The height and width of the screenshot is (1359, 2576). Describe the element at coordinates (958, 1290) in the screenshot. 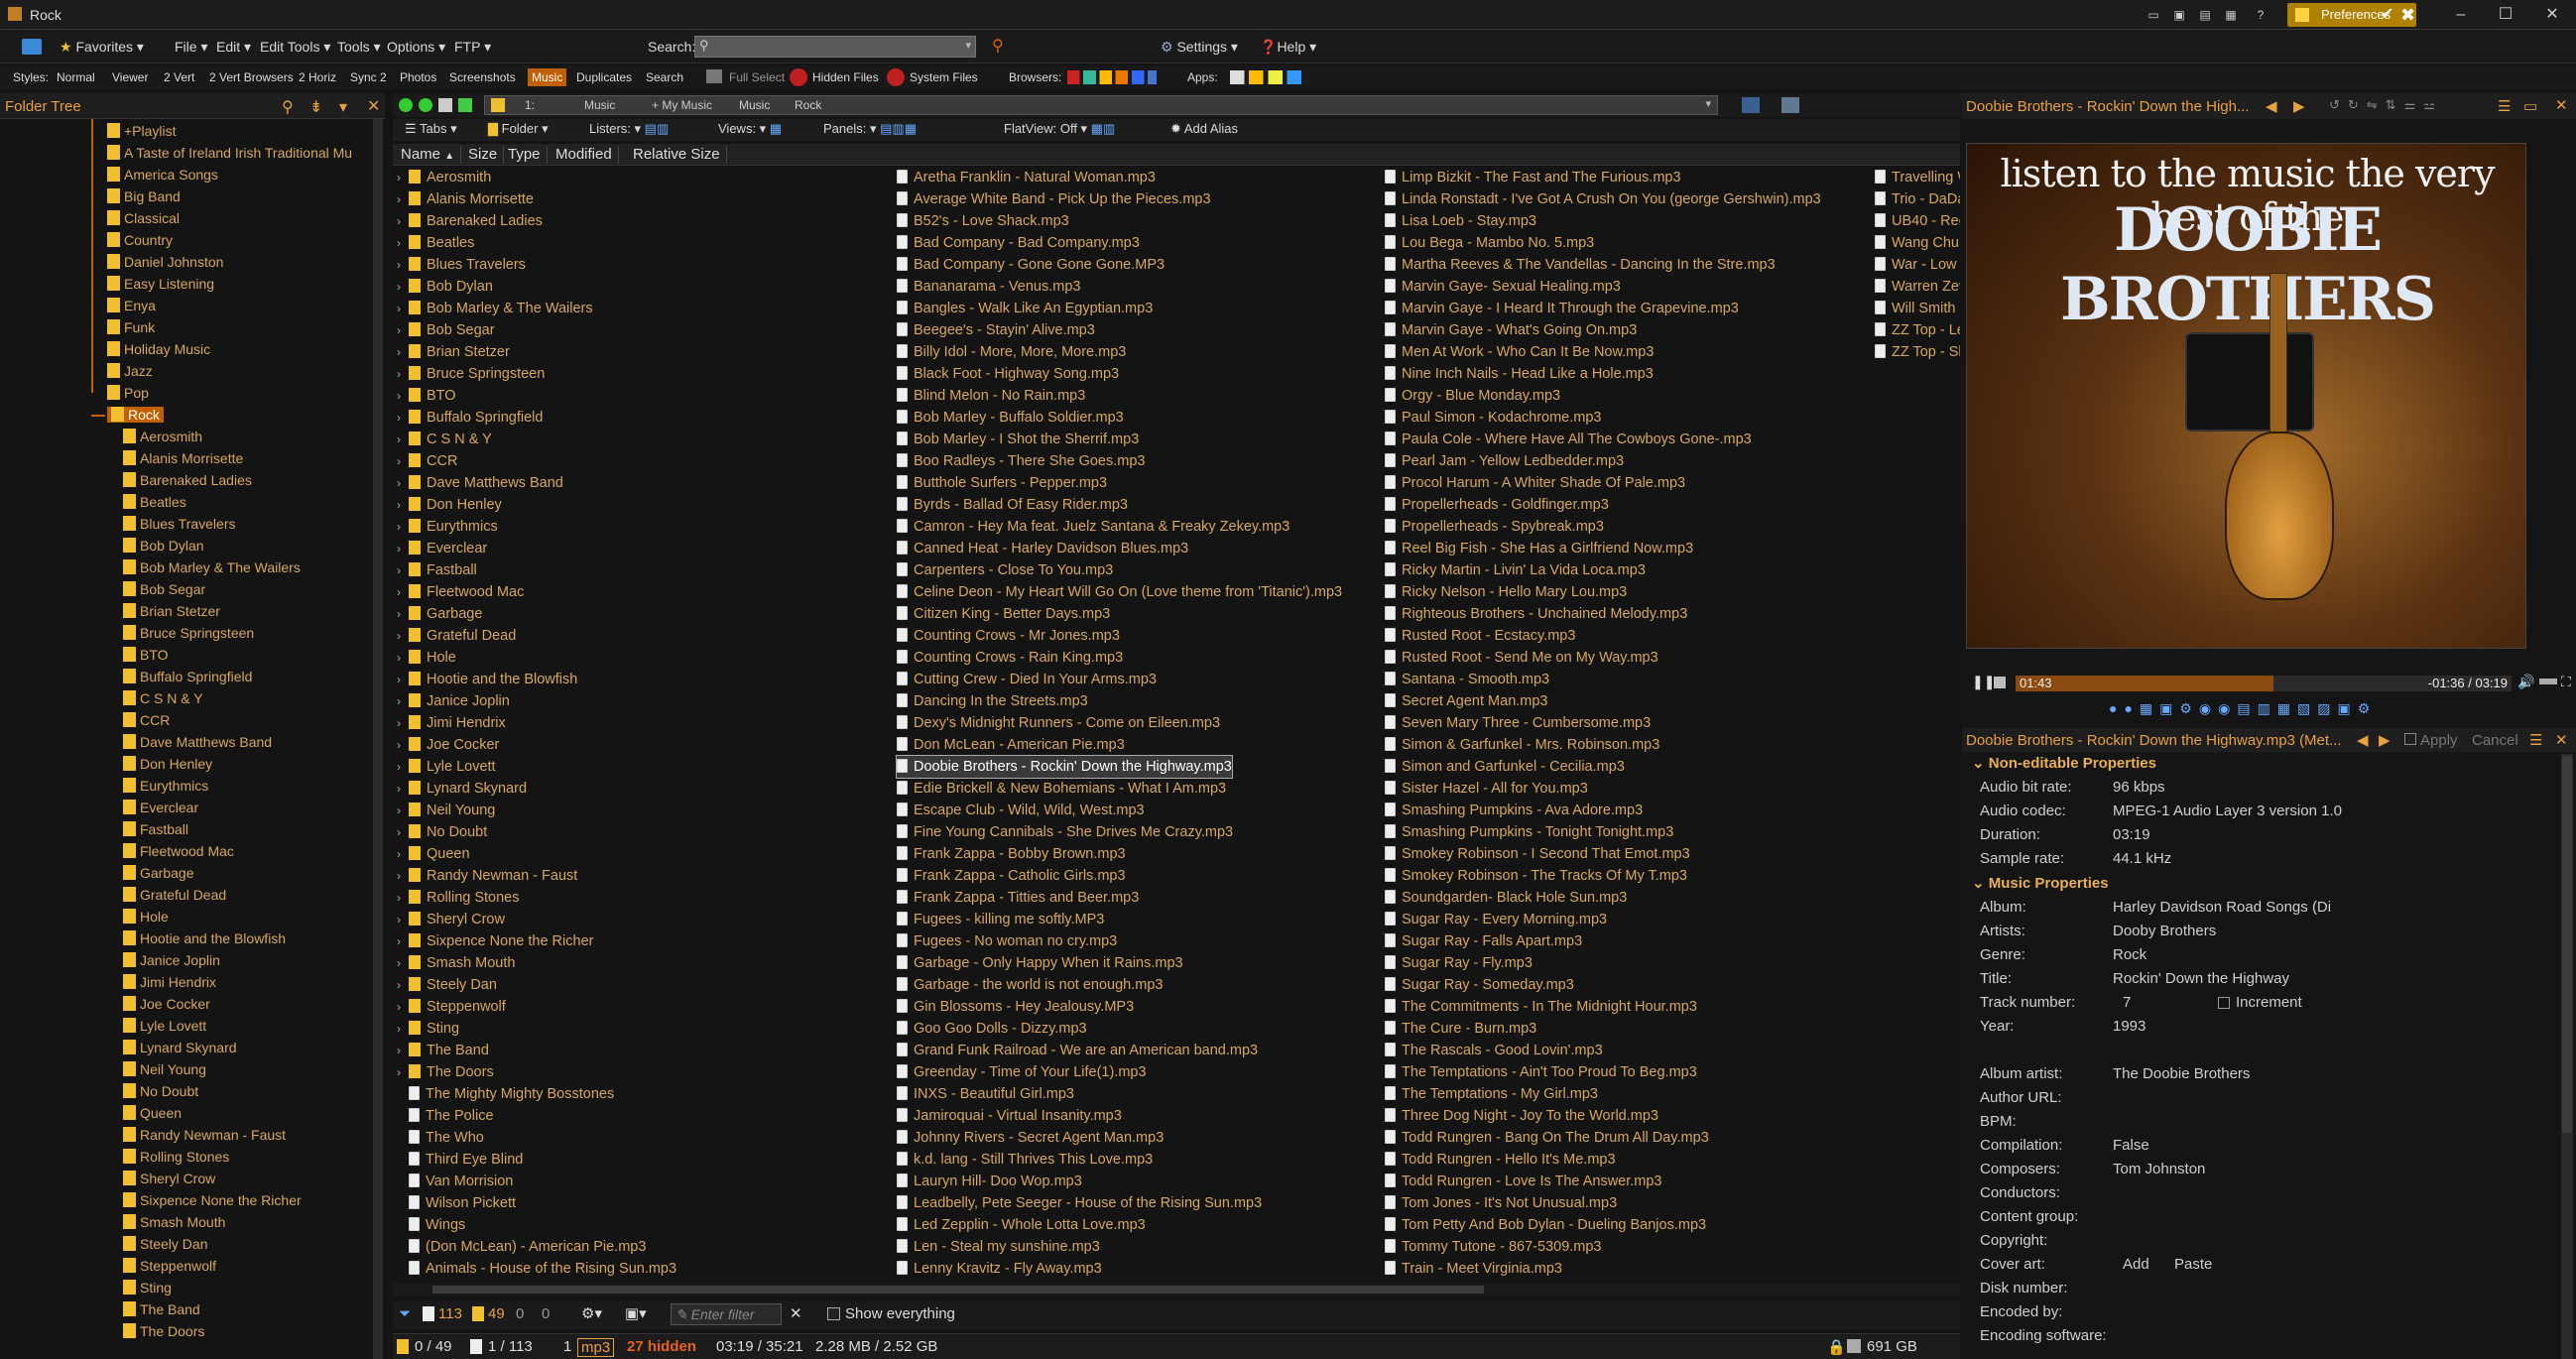

I see `scroll-thumb` at that location.